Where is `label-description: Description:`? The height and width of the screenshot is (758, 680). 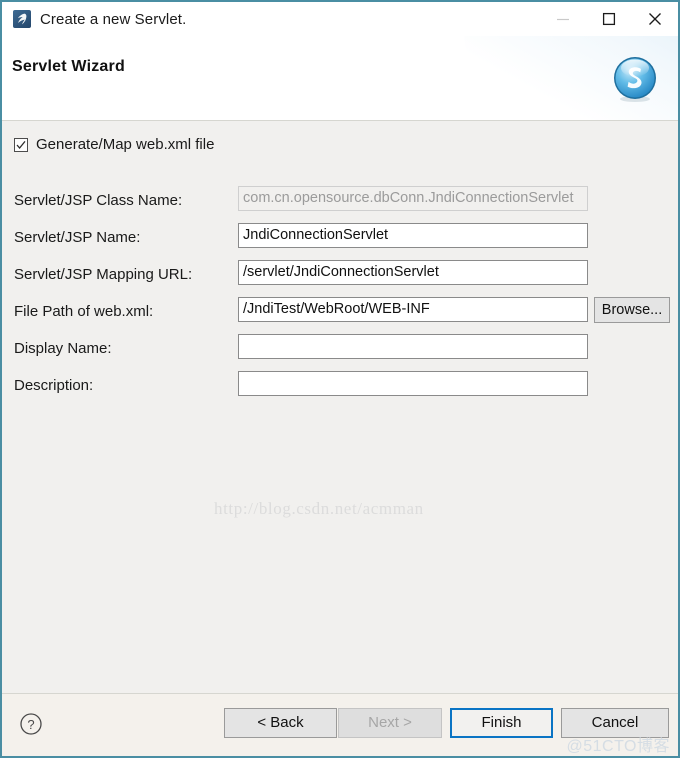 label-description: Description: is located at coordinates (54, 385).